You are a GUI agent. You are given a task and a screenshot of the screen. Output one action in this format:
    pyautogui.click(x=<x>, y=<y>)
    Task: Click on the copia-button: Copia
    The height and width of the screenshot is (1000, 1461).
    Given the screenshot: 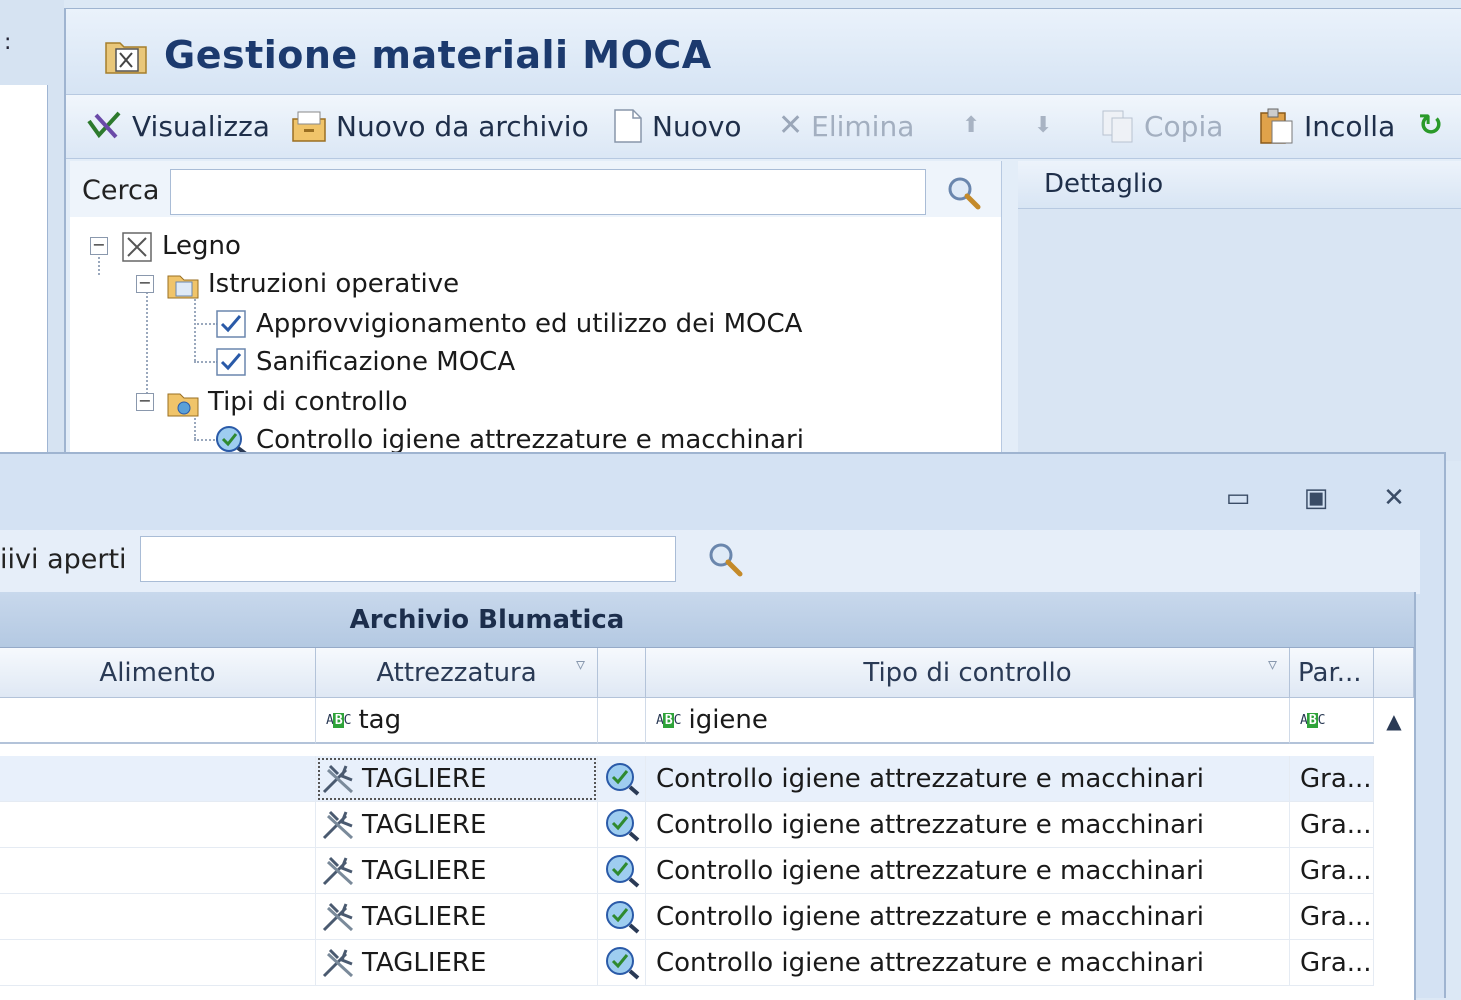 What is the action you would take?
    pyautogui.click(x=1161, y=126)
    